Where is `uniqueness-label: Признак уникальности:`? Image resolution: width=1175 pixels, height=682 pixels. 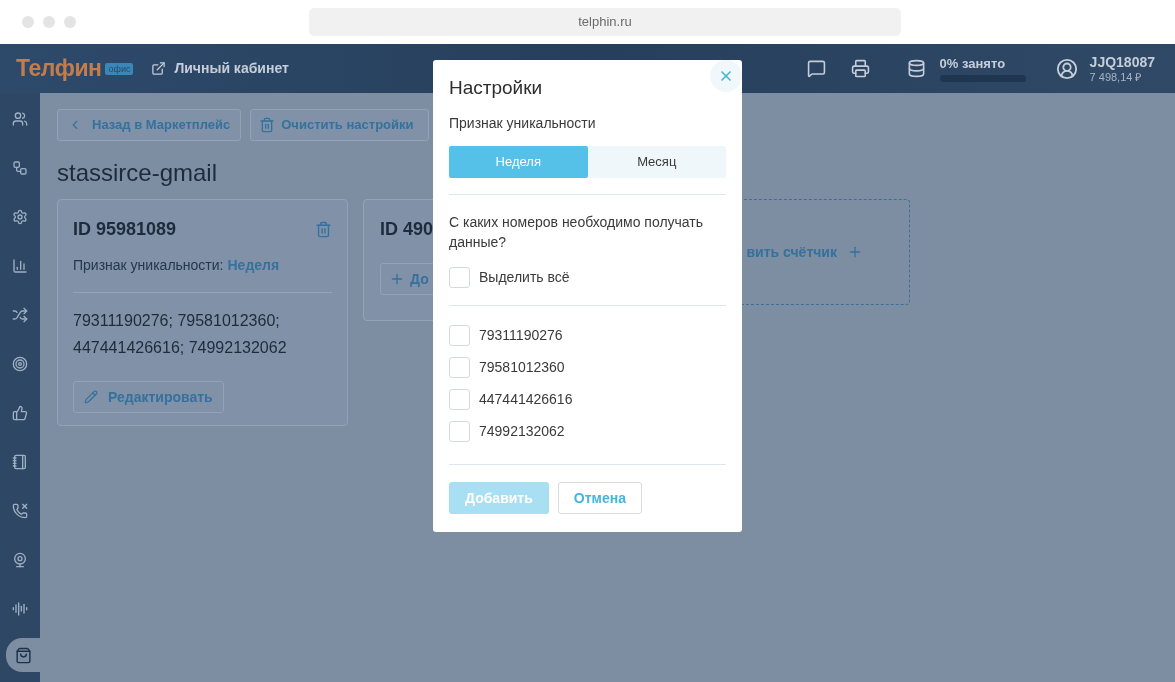
uniqueness-label: Признак уникальности: is located at coordinates (148, 265).